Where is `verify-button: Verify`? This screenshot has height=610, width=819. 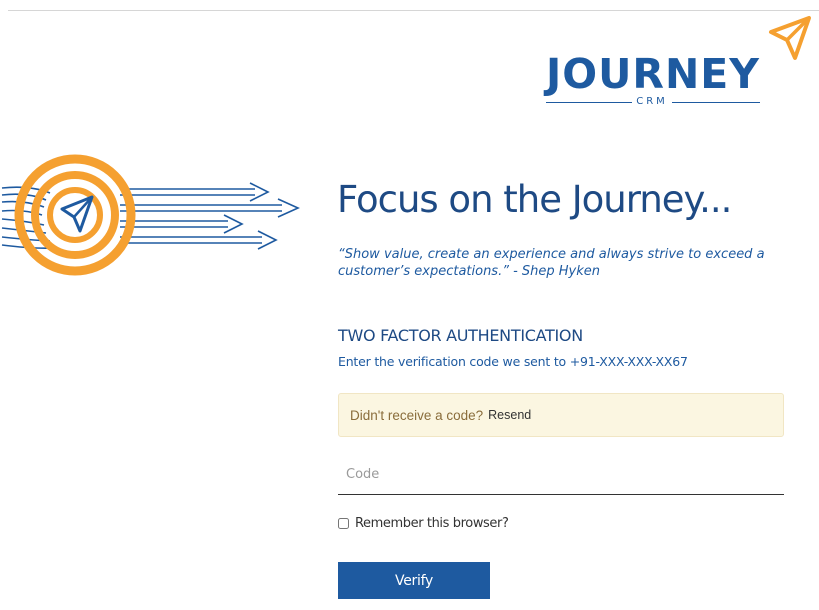
verify-button: Verify is located at coordinates (414, 580).